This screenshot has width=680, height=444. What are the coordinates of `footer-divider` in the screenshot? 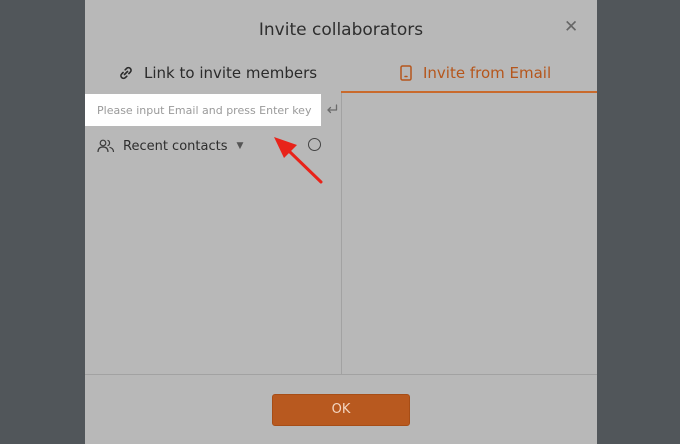 It's located at (341, 374).